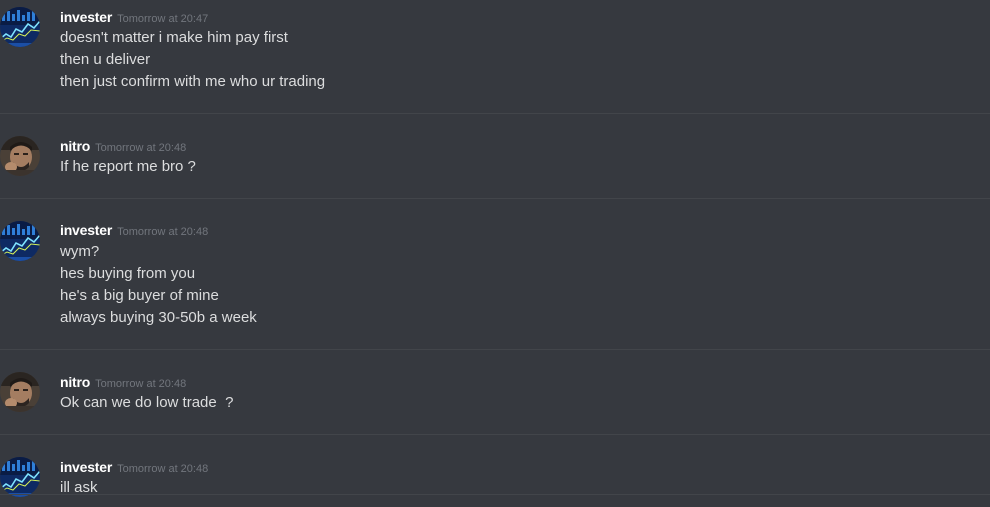 The height and width of the screenshot is (507, 990). Describe the element at coordinates (163, 19) in the screenshot. I see `timestamp: Tomorrow at 20:47` at that location.